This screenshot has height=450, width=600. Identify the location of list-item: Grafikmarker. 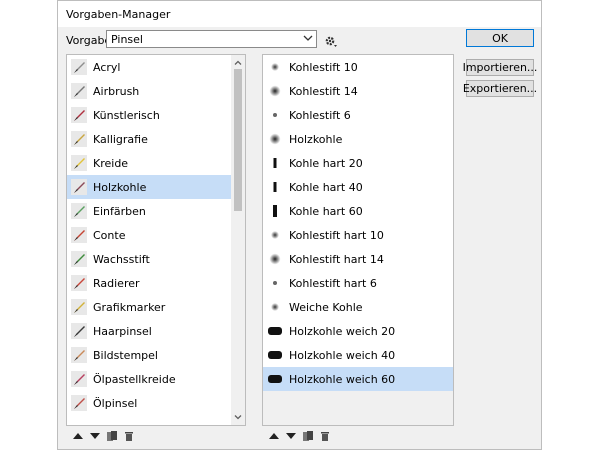
(149, 307).